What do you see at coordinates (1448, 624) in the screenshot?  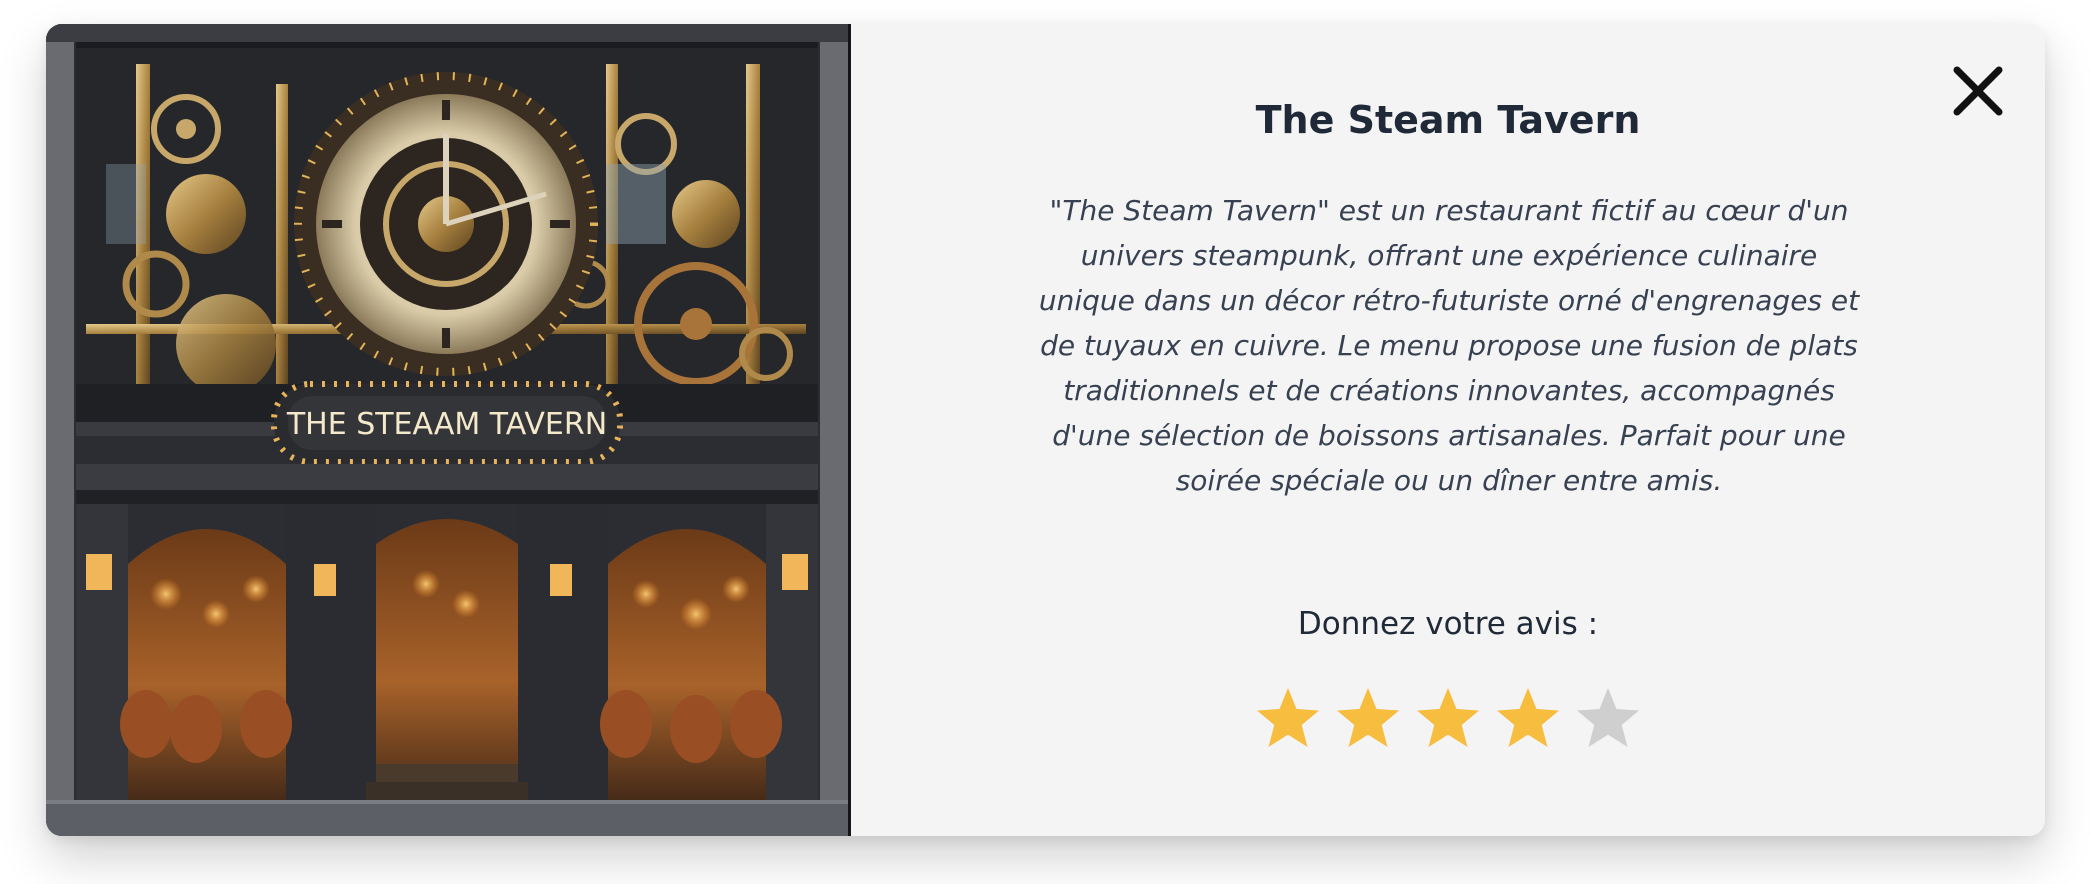 I see `rating-label: Donnez votre avis :` at bounding box center [1448, 624].